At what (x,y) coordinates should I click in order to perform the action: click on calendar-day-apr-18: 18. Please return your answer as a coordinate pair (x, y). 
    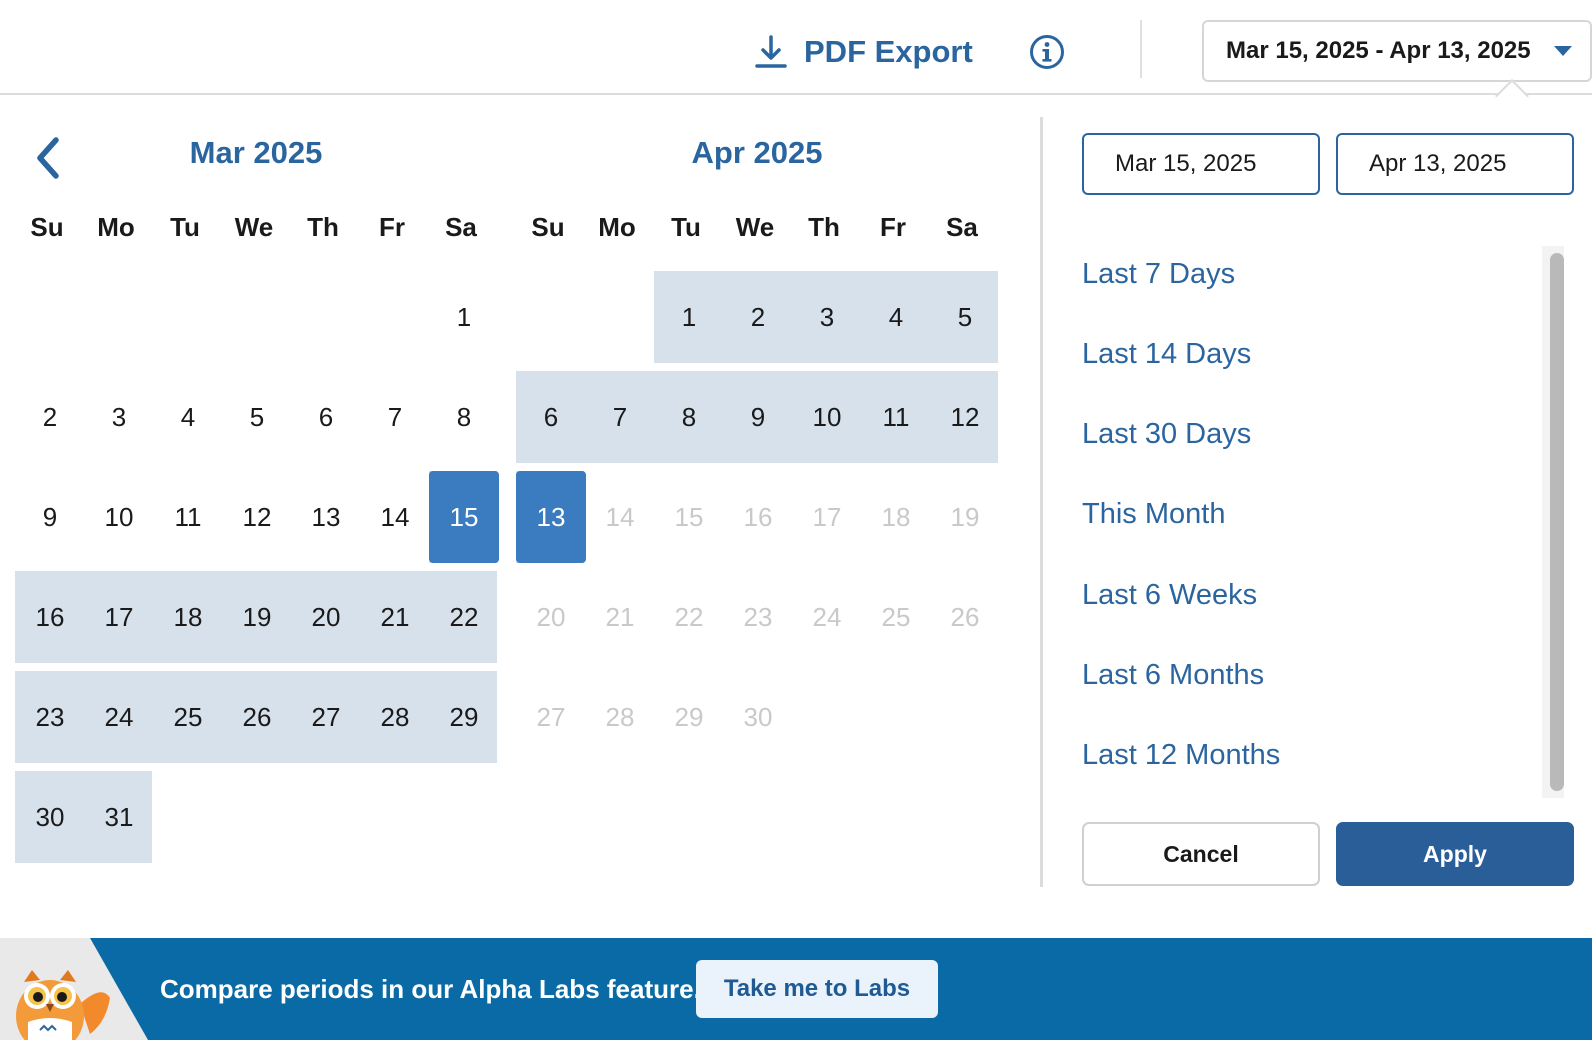
    Looking at the image, I should click on (896, 517).